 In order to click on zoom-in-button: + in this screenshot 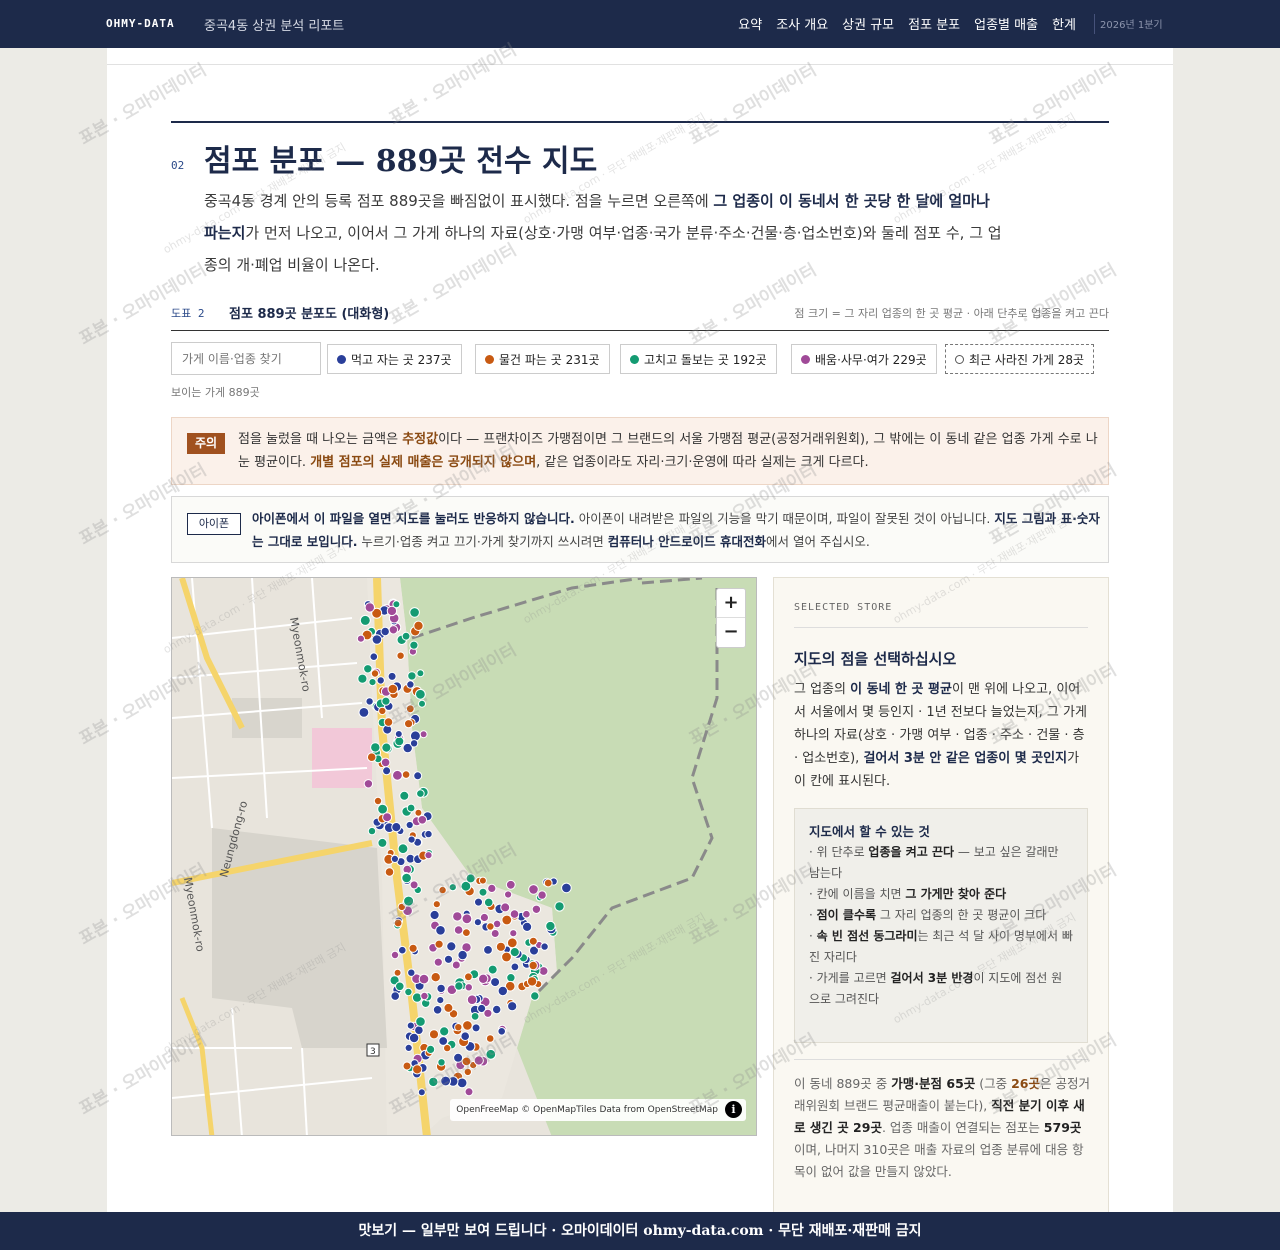, I will do `click(731, 603)`.